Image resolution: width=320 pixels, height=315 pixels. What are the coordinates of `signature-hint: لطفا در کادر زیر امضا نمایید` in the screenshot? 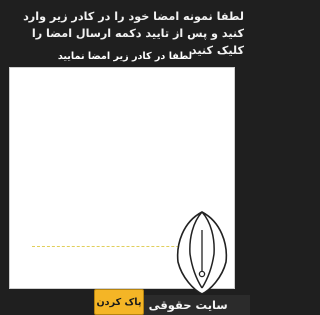 It's located at (125, 56).